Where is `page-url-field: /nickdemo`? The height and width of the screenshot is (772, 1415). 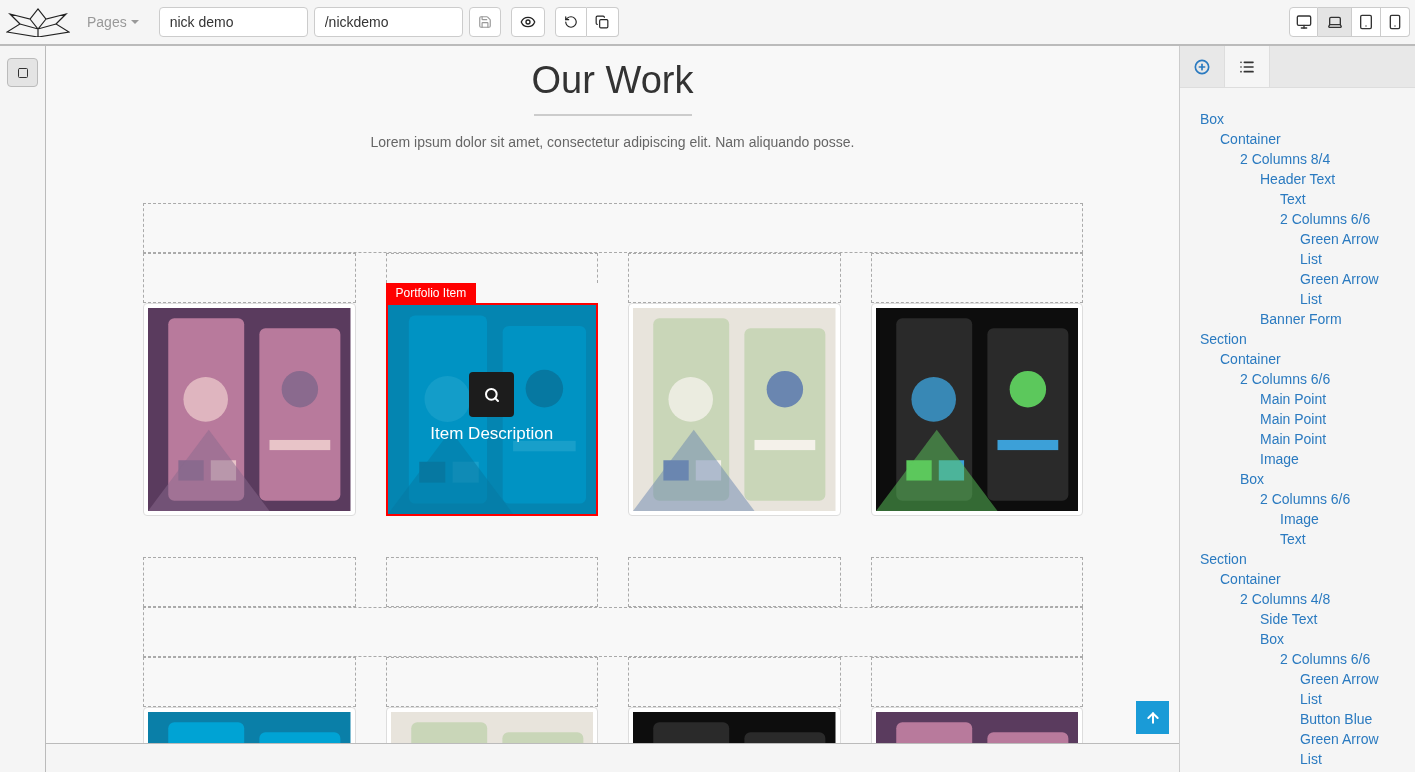
page-url-field: /nickdemo is located at coordinates (388, 22).